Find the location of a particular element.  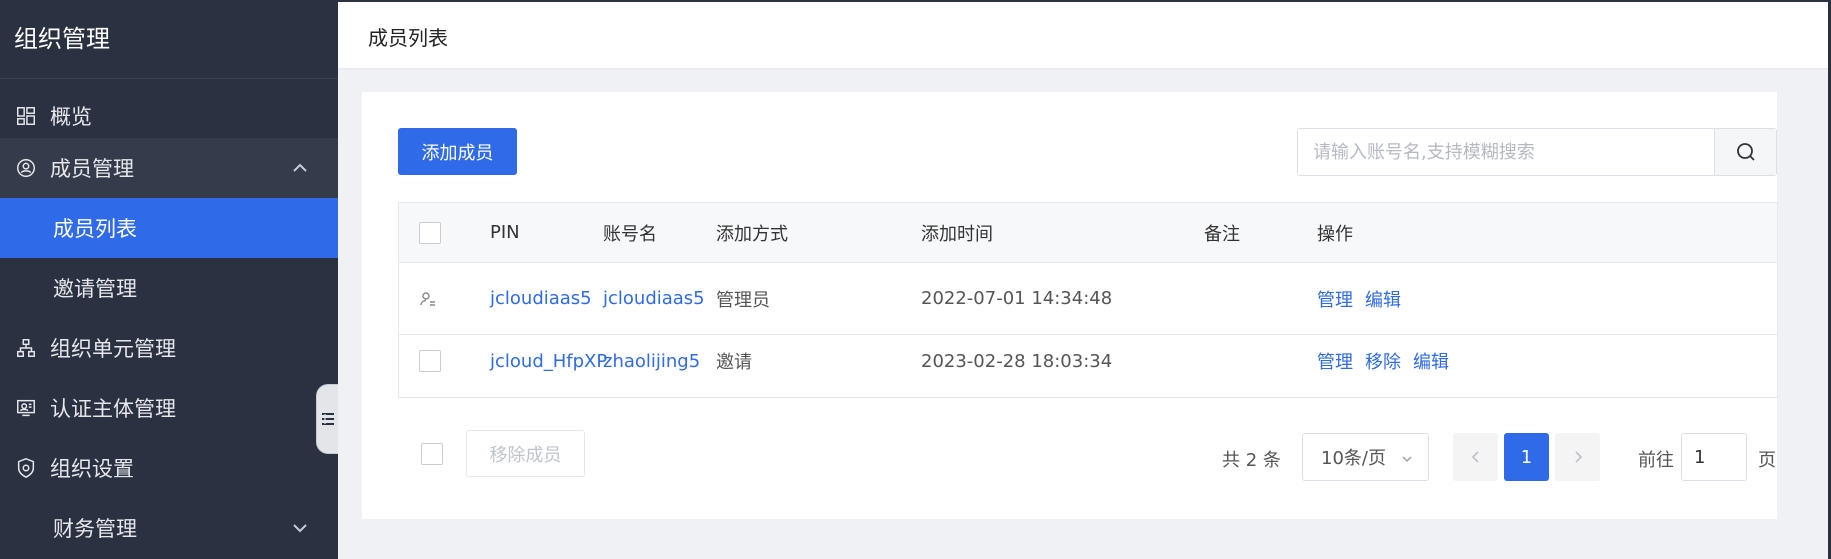

sidebar-title: 组织管理 is located at coordinates (169, 39).